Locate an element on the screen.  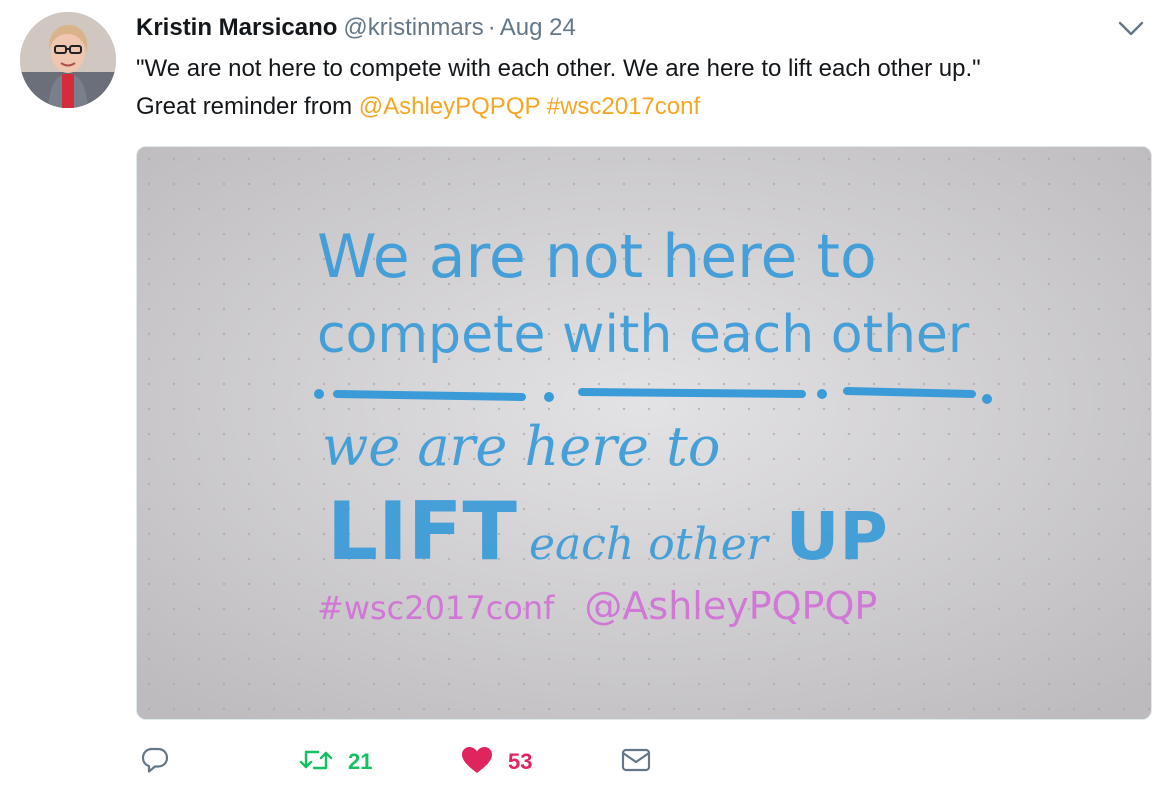
retweet-count: 21 is located at coordinates (360, 761).